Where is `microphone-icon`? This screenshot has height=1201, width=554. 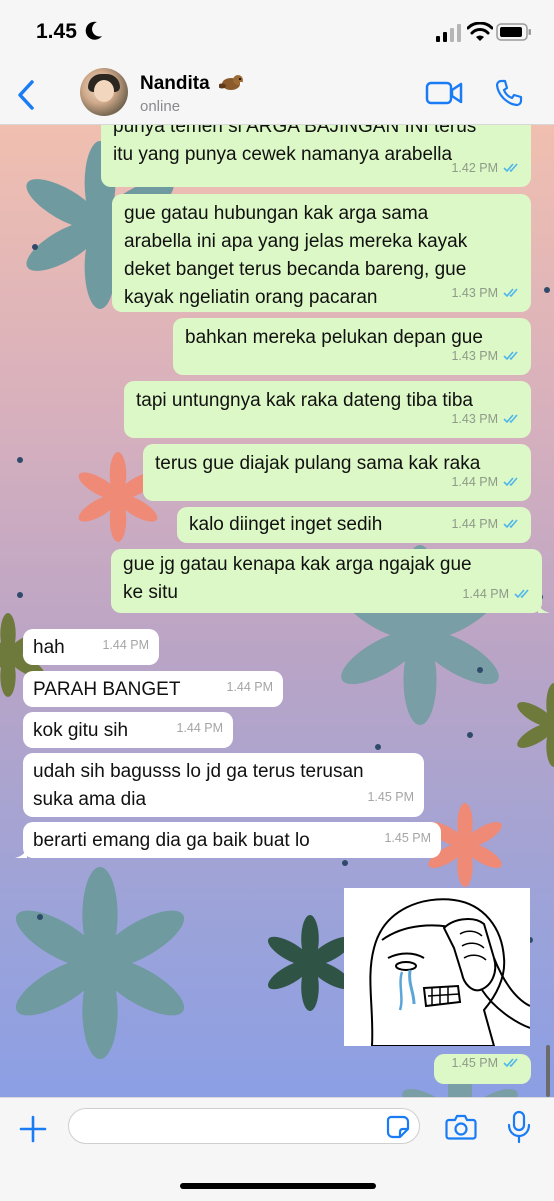
microphone-icon is located at coordinates (519, 1127).